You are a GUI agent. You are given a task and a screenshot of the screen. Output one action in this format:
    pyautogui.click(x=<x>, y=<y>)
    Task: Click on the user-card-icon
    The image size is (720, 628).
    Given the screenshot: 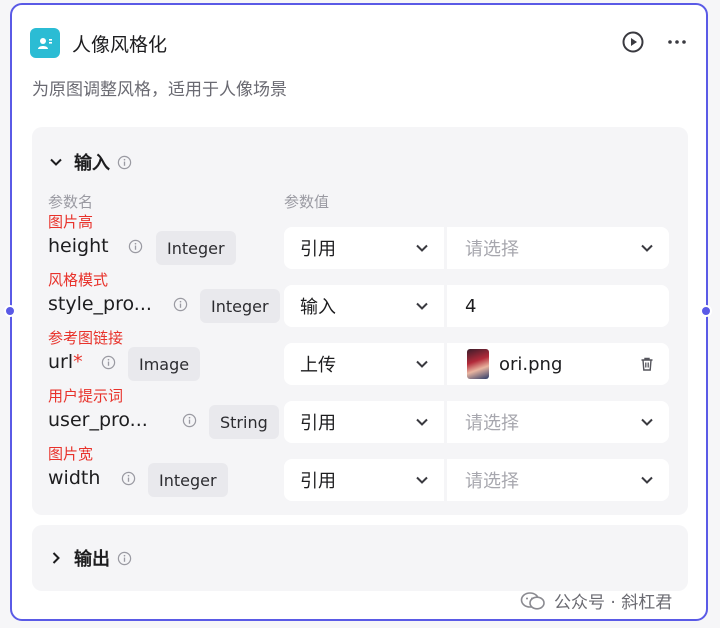 What is the action you would take?
    pyautogui.click(x=45, y=43)
    